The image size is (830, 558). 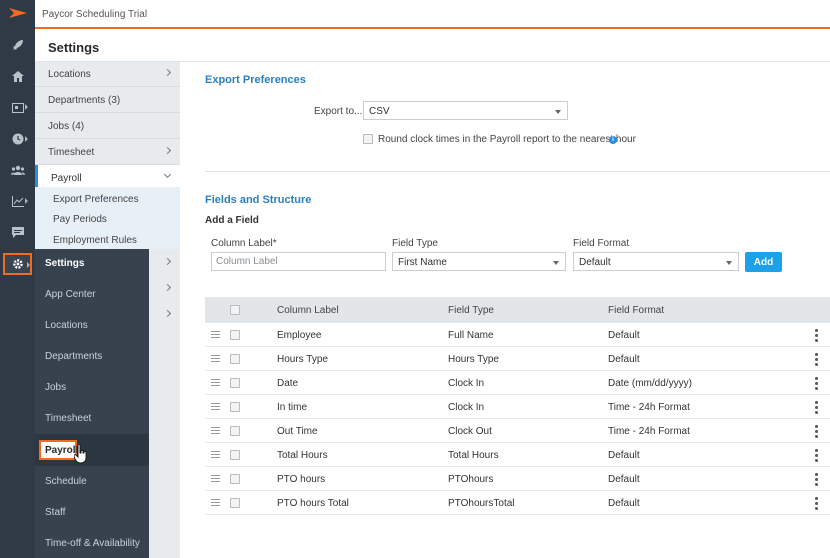 What do you see at coordinates (17, 45) in the screenshot?
I see `rocket-icon` at bounding box center [17, 45].